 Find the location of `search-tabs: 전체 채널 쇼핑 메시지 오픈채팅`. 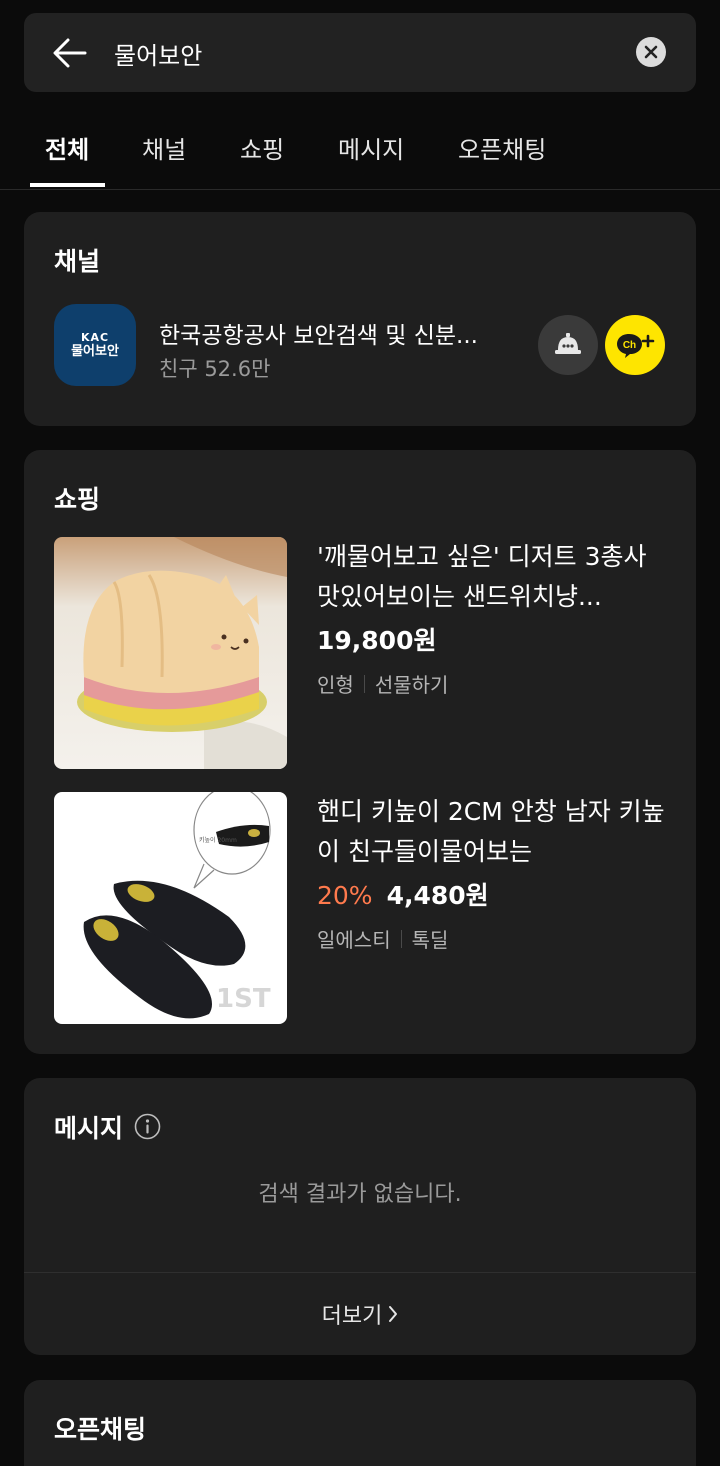

search-tabs: 전체 채널 쇼핑 메시지 오픈채팅 is located at coordinates (360, 150).